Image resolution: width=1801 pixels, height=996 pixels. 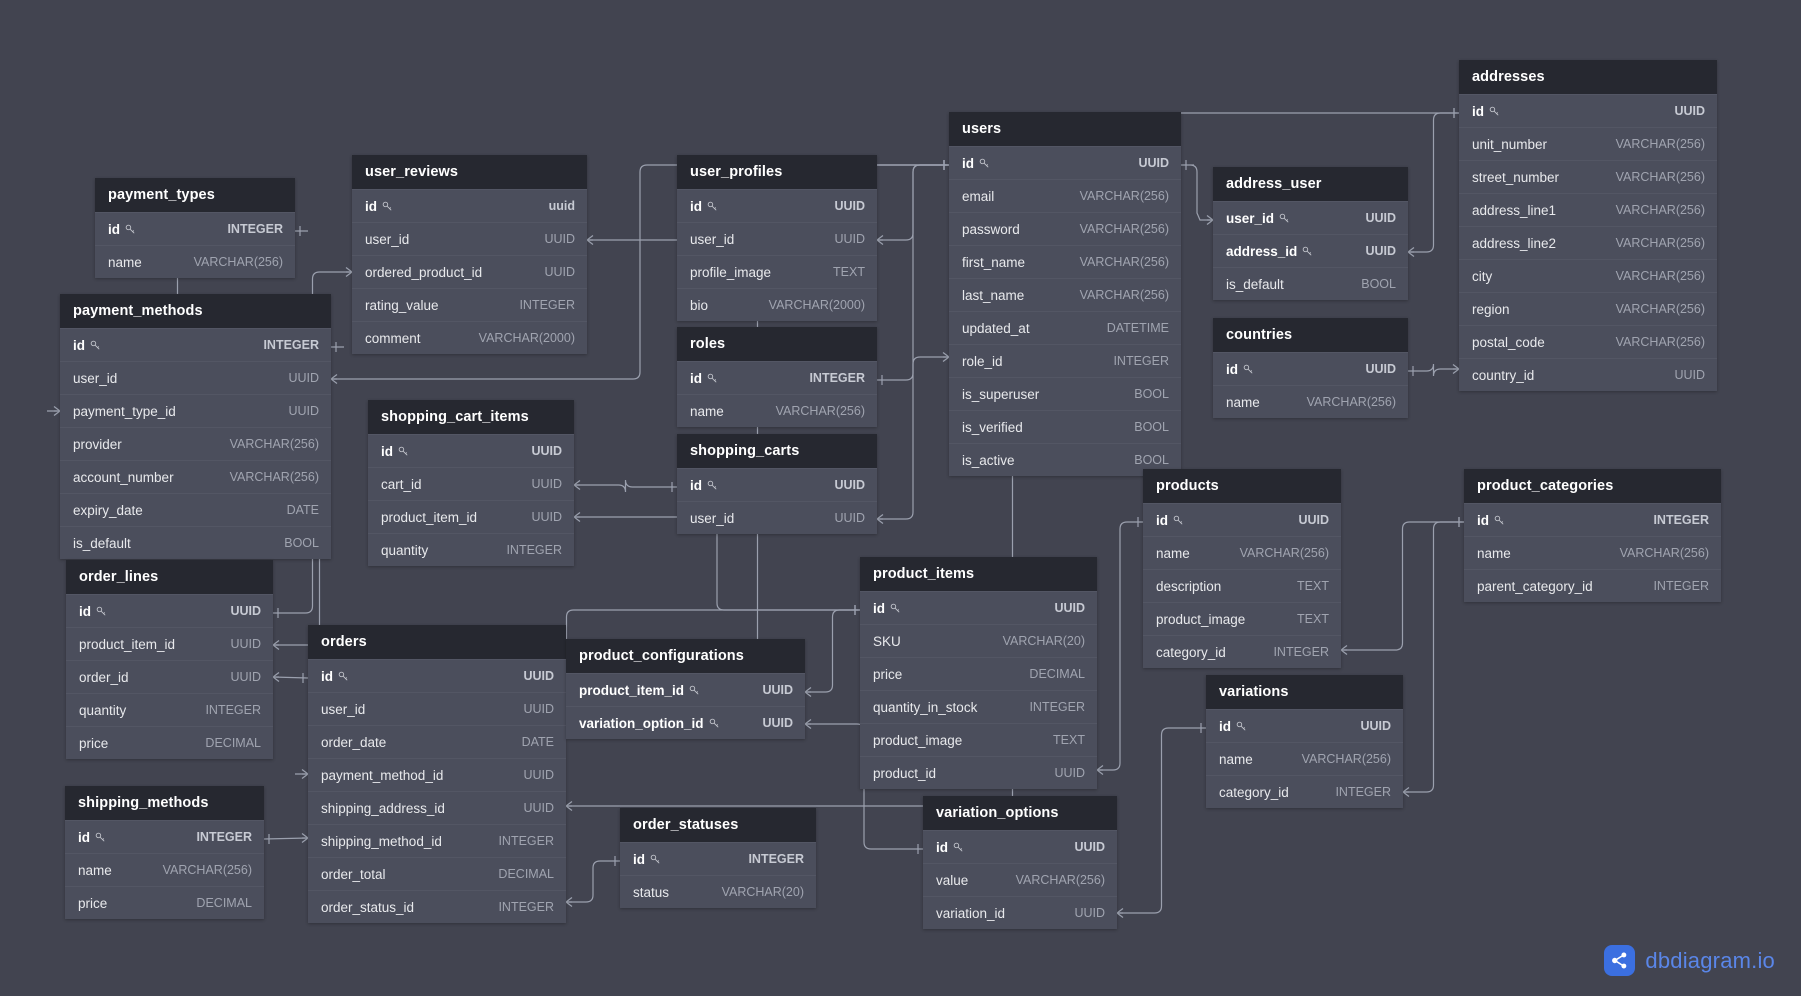 What do you see at coordinates (1065, 261) in the screenshot?
I see `column-row: first_name VARCHAR(256)` at bounding box center [1065, 261].